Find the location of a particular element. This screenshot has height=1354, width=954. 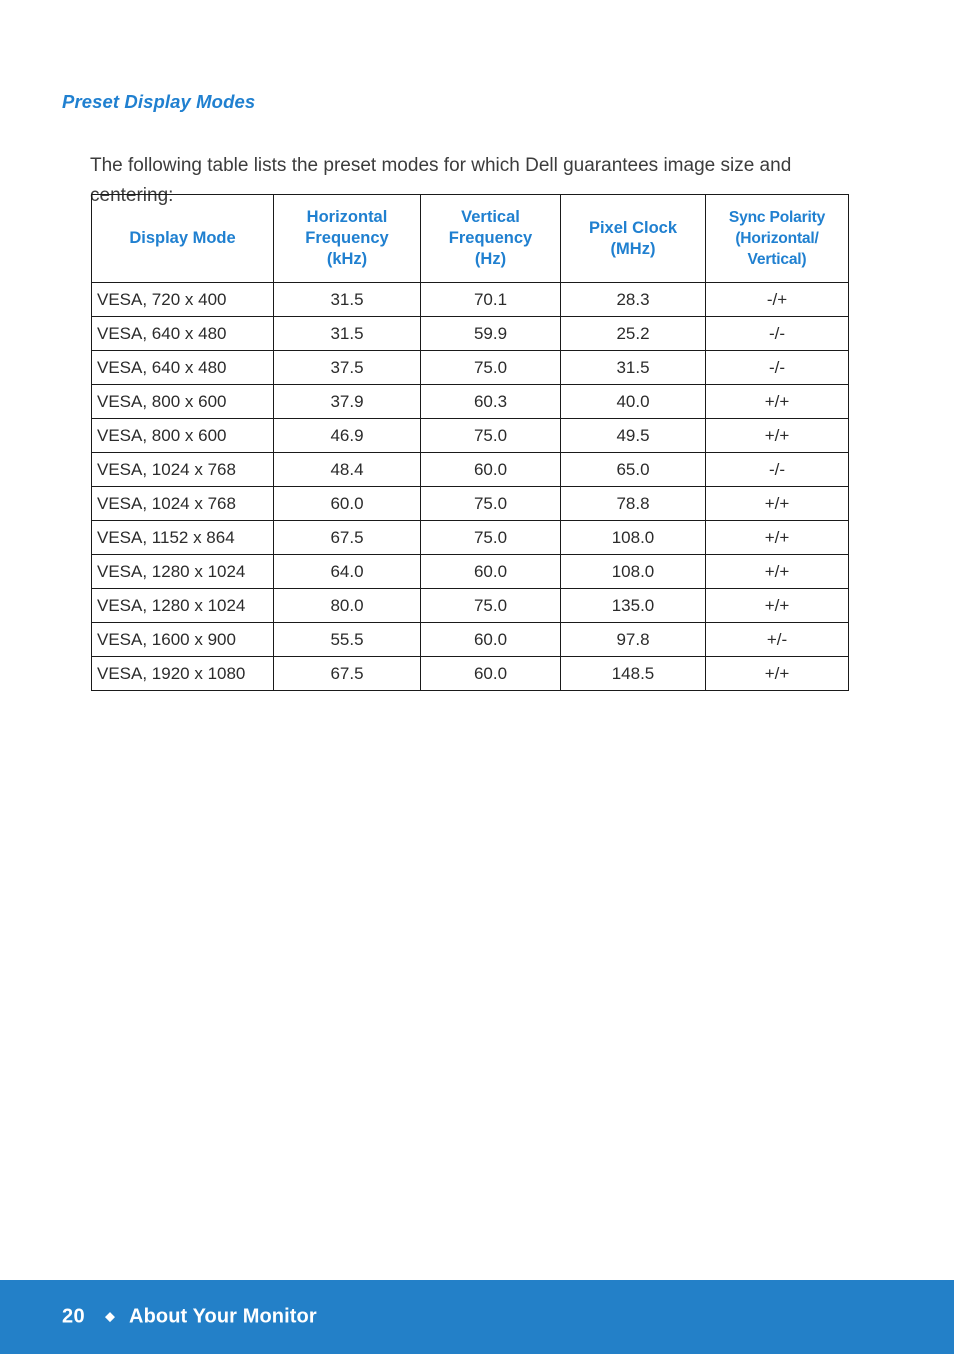

page-footer: 20 ◆ About Your Monitor is located at coordinates (477, 1317).